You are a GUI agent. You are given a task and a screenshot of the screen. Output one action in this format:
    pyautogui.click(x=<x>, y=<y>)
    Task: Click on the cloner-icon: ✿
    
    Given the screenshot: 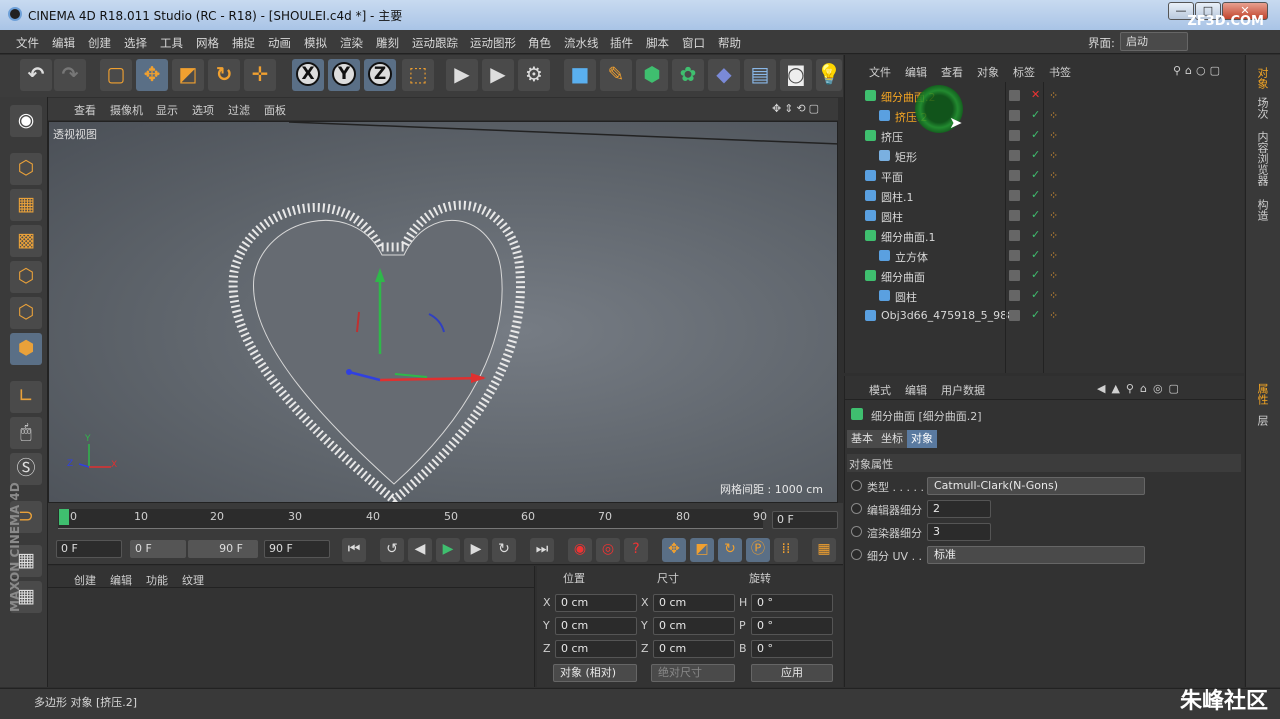 What is the action you would take?
    pyautogui.click(x=688, y=75)
    